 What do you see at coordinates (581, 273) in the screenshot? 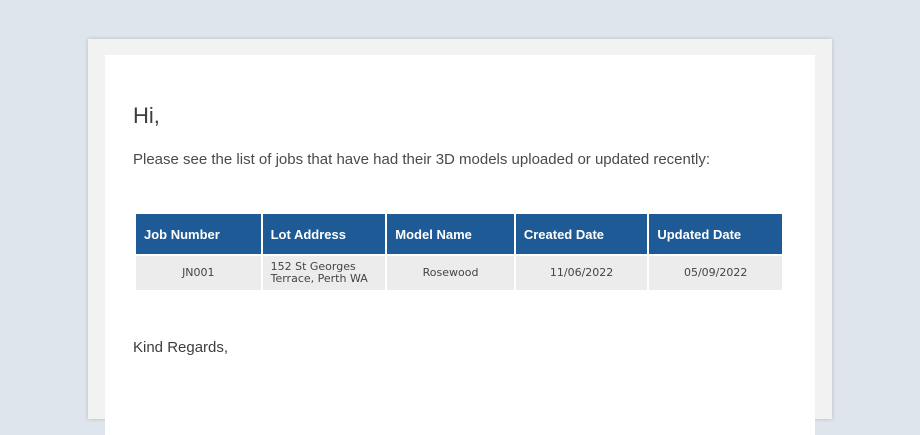
I see `cell-created-date: 11/06/2022` at bounding box center [581, 273].